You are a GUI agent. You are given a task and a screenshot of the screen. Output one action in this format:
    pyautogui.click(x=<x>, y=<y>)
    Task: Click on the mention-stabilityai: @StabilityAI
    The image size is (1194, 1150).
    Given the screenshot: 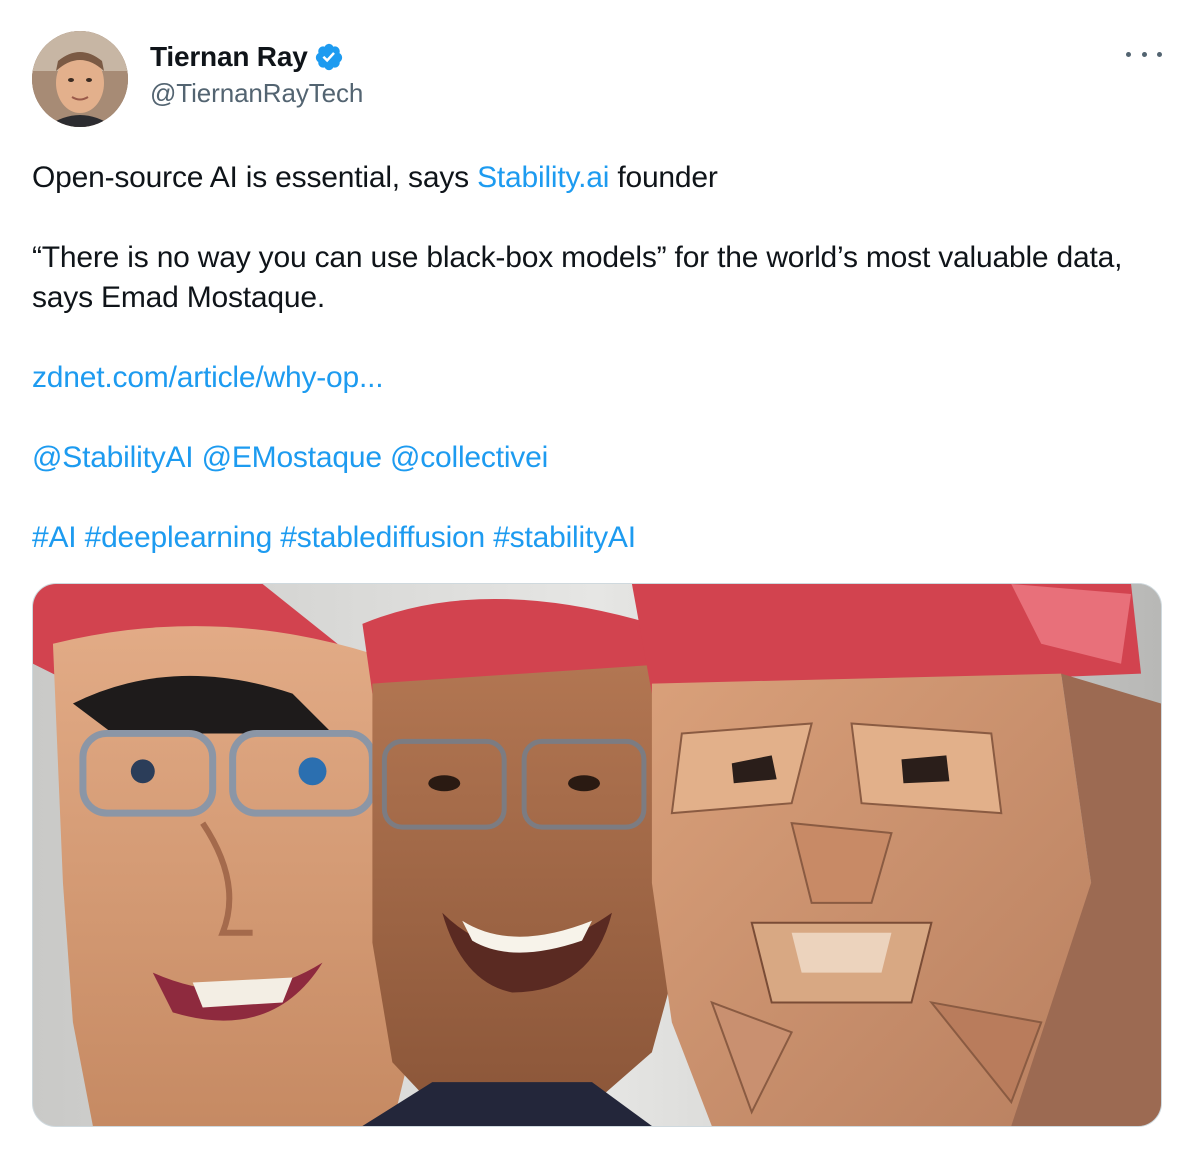 What is the action you would take?
    pyautogui.click(x=113, y=457)
    